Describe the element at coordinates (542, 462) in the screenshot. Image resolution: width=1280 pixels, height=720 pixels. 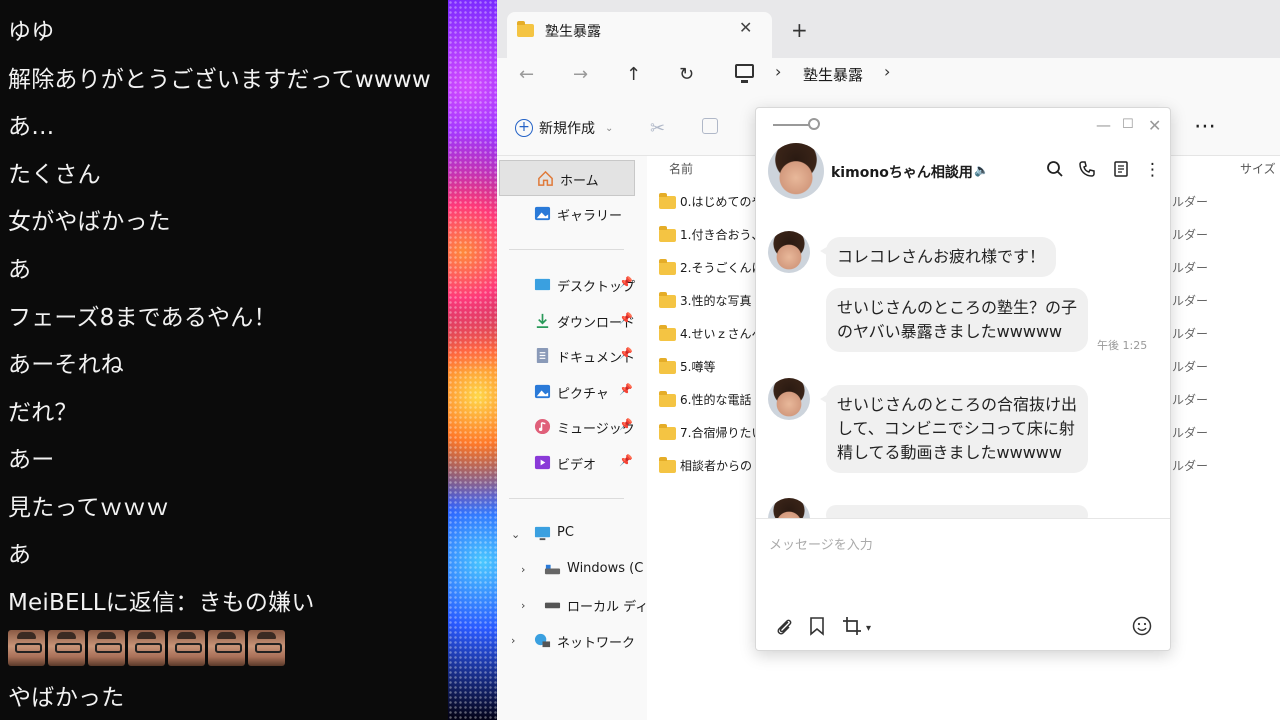
I see `video-icon` at that location.